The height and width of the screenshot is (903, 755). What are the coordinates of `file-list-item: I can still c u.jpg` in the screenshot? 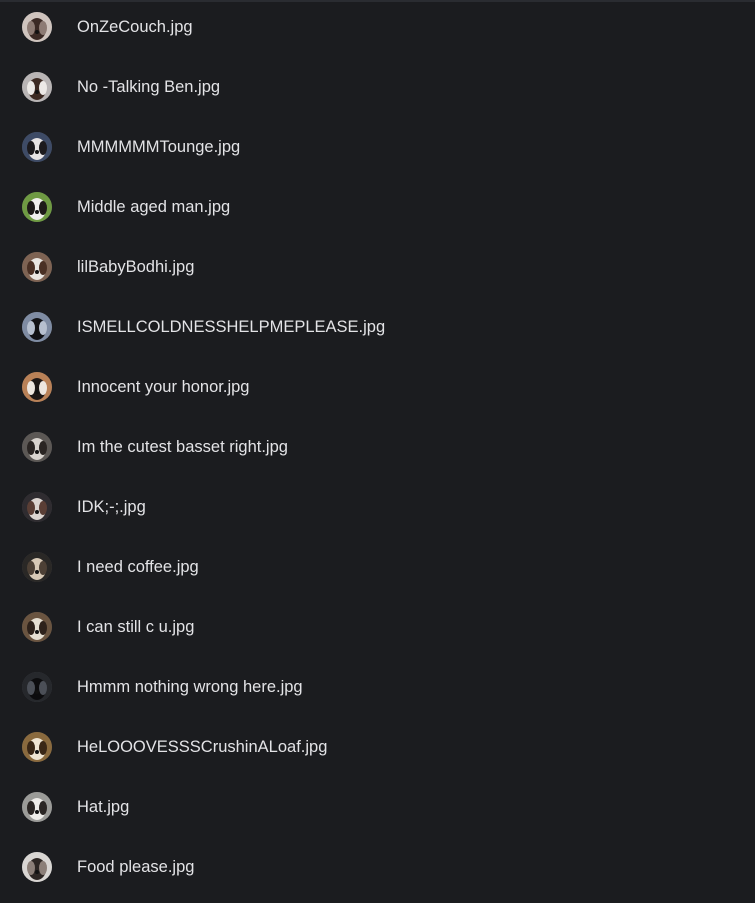 It's located at (377, 633).